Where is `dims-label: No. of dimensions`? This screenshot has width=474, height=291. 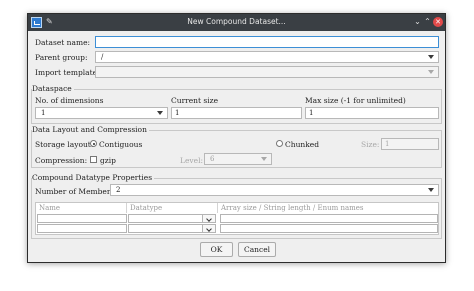
dims-label: No. of dimensions is located at coordinates (69, 100).